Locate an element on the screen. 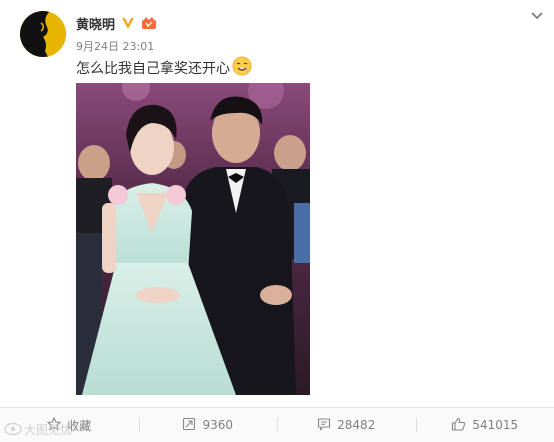 The image size is (554, 442). like-button: 541015 is located at coordinates (485, 425).